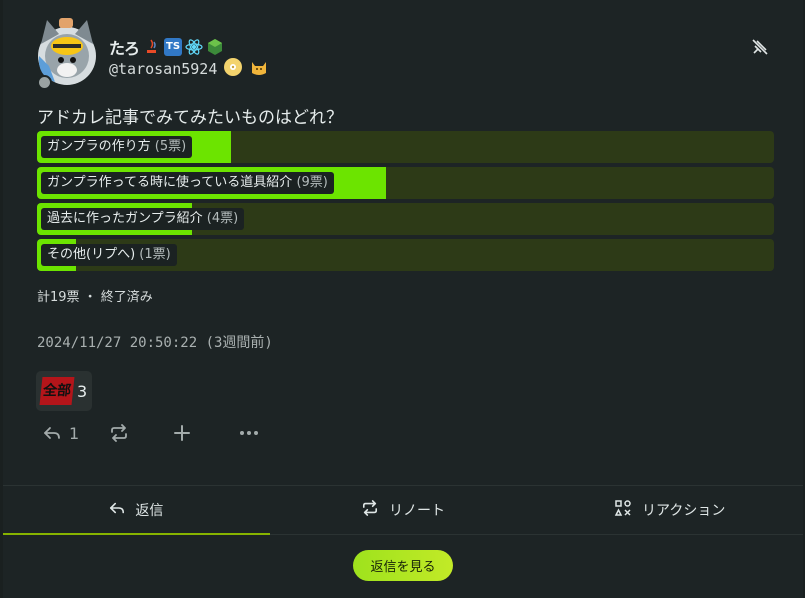 This screenshot has width=805, height=598. I want to click on view-replies-button: 返信を見る, so click(403, 565).